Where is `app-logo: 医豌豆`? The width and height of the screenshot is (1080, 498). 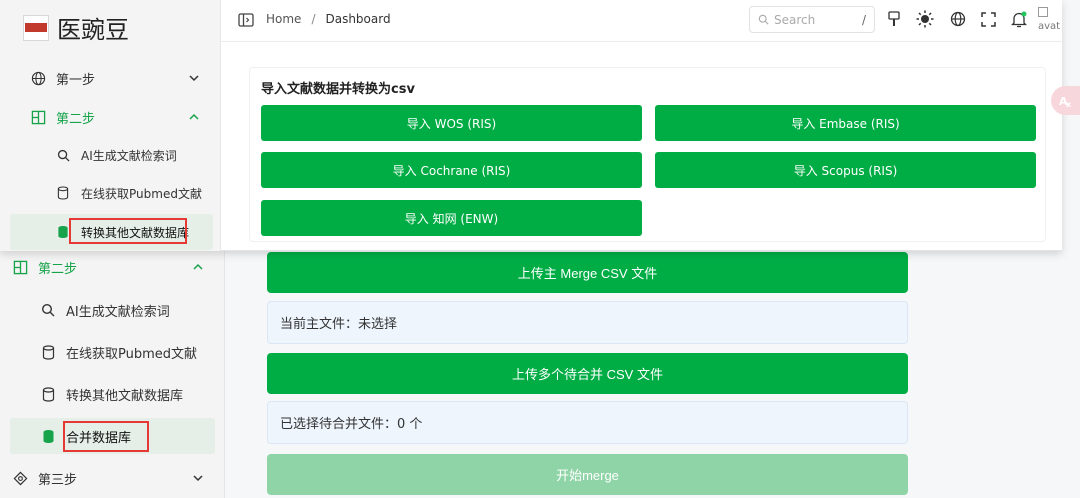
app-logo: 医豌豆 is located at coordinates (76, 27).